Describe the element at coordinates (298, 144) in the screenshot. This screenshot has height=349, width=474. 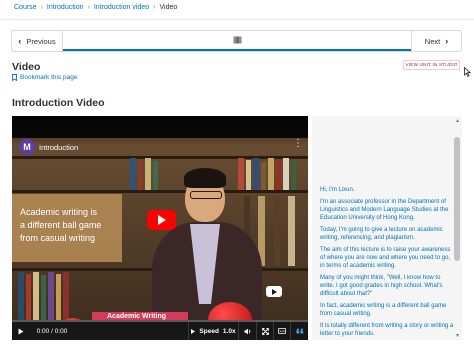
I see `more-options-icon: ⋮` at that location.